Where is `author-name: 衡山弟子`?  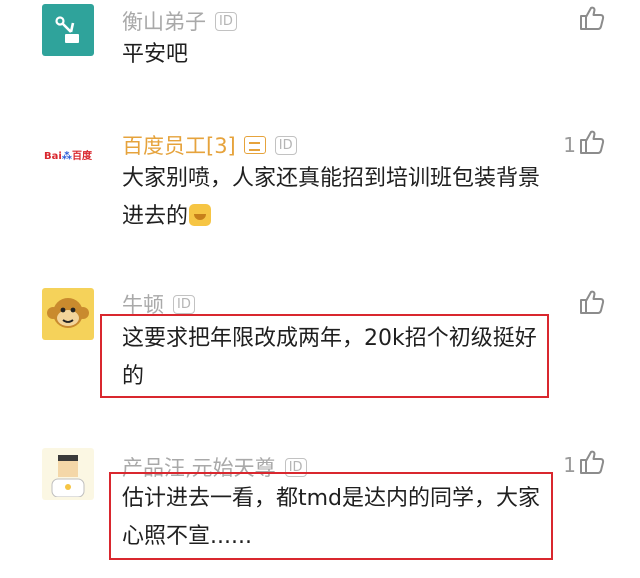 author-name: 衡山弟子 is located at coordinates (164, 21).